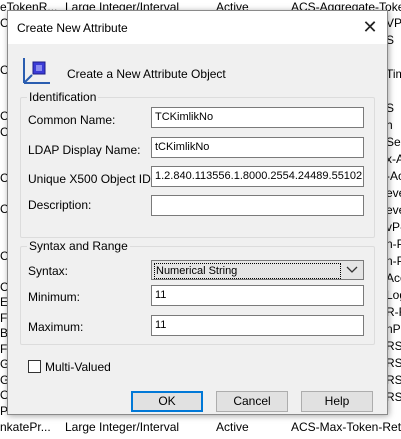 This screenshot has width=401, height=439. Describe the element at coordinates (60, 205) in the screenshot. I see `description-label: Description:` at that location.